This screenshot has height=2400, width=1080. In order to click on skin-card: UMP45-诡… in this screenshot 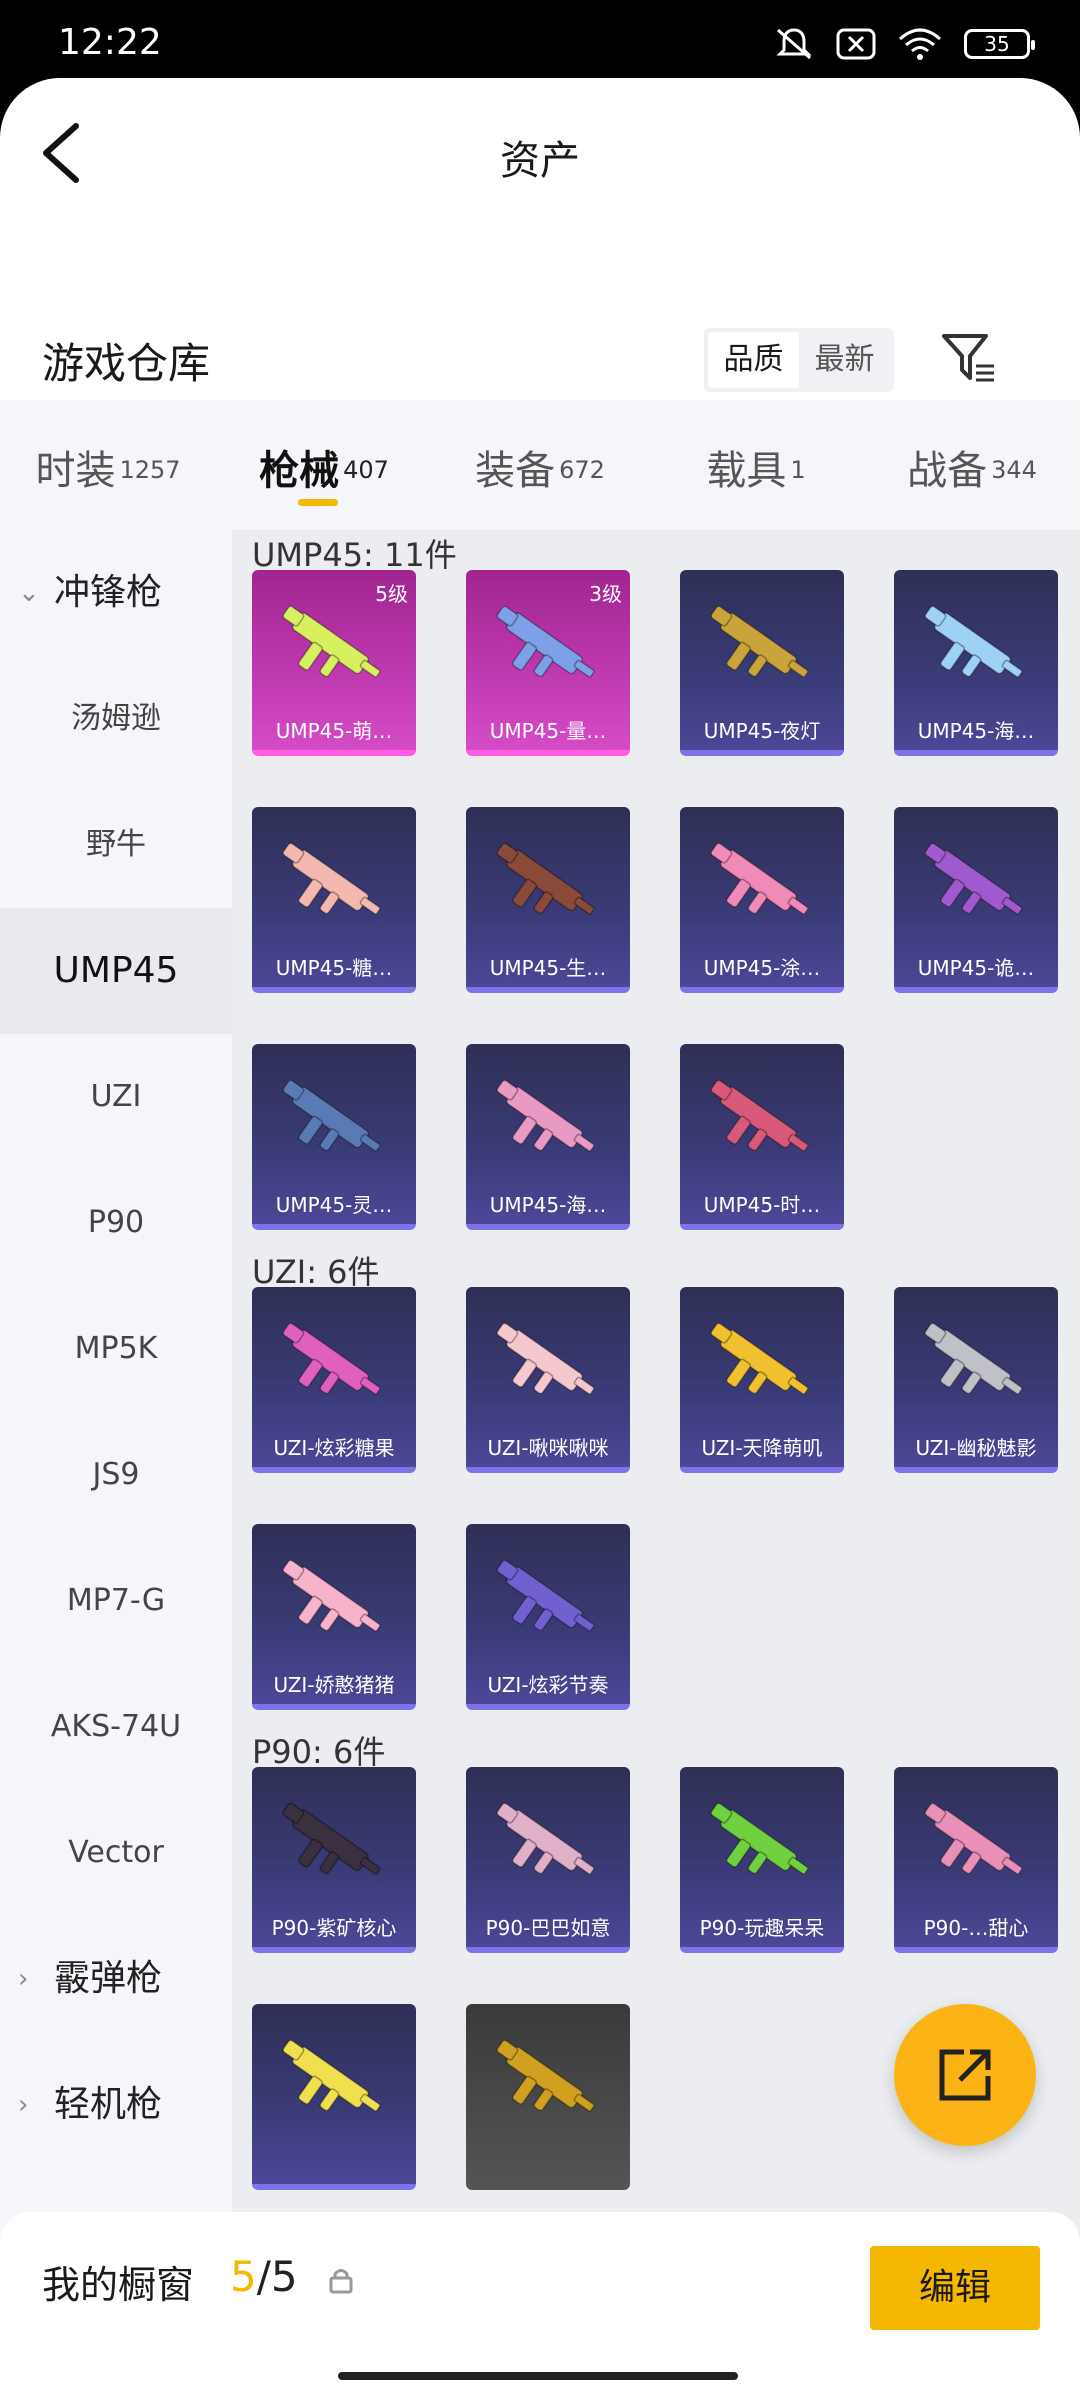, I will do `click(976, 900)`.